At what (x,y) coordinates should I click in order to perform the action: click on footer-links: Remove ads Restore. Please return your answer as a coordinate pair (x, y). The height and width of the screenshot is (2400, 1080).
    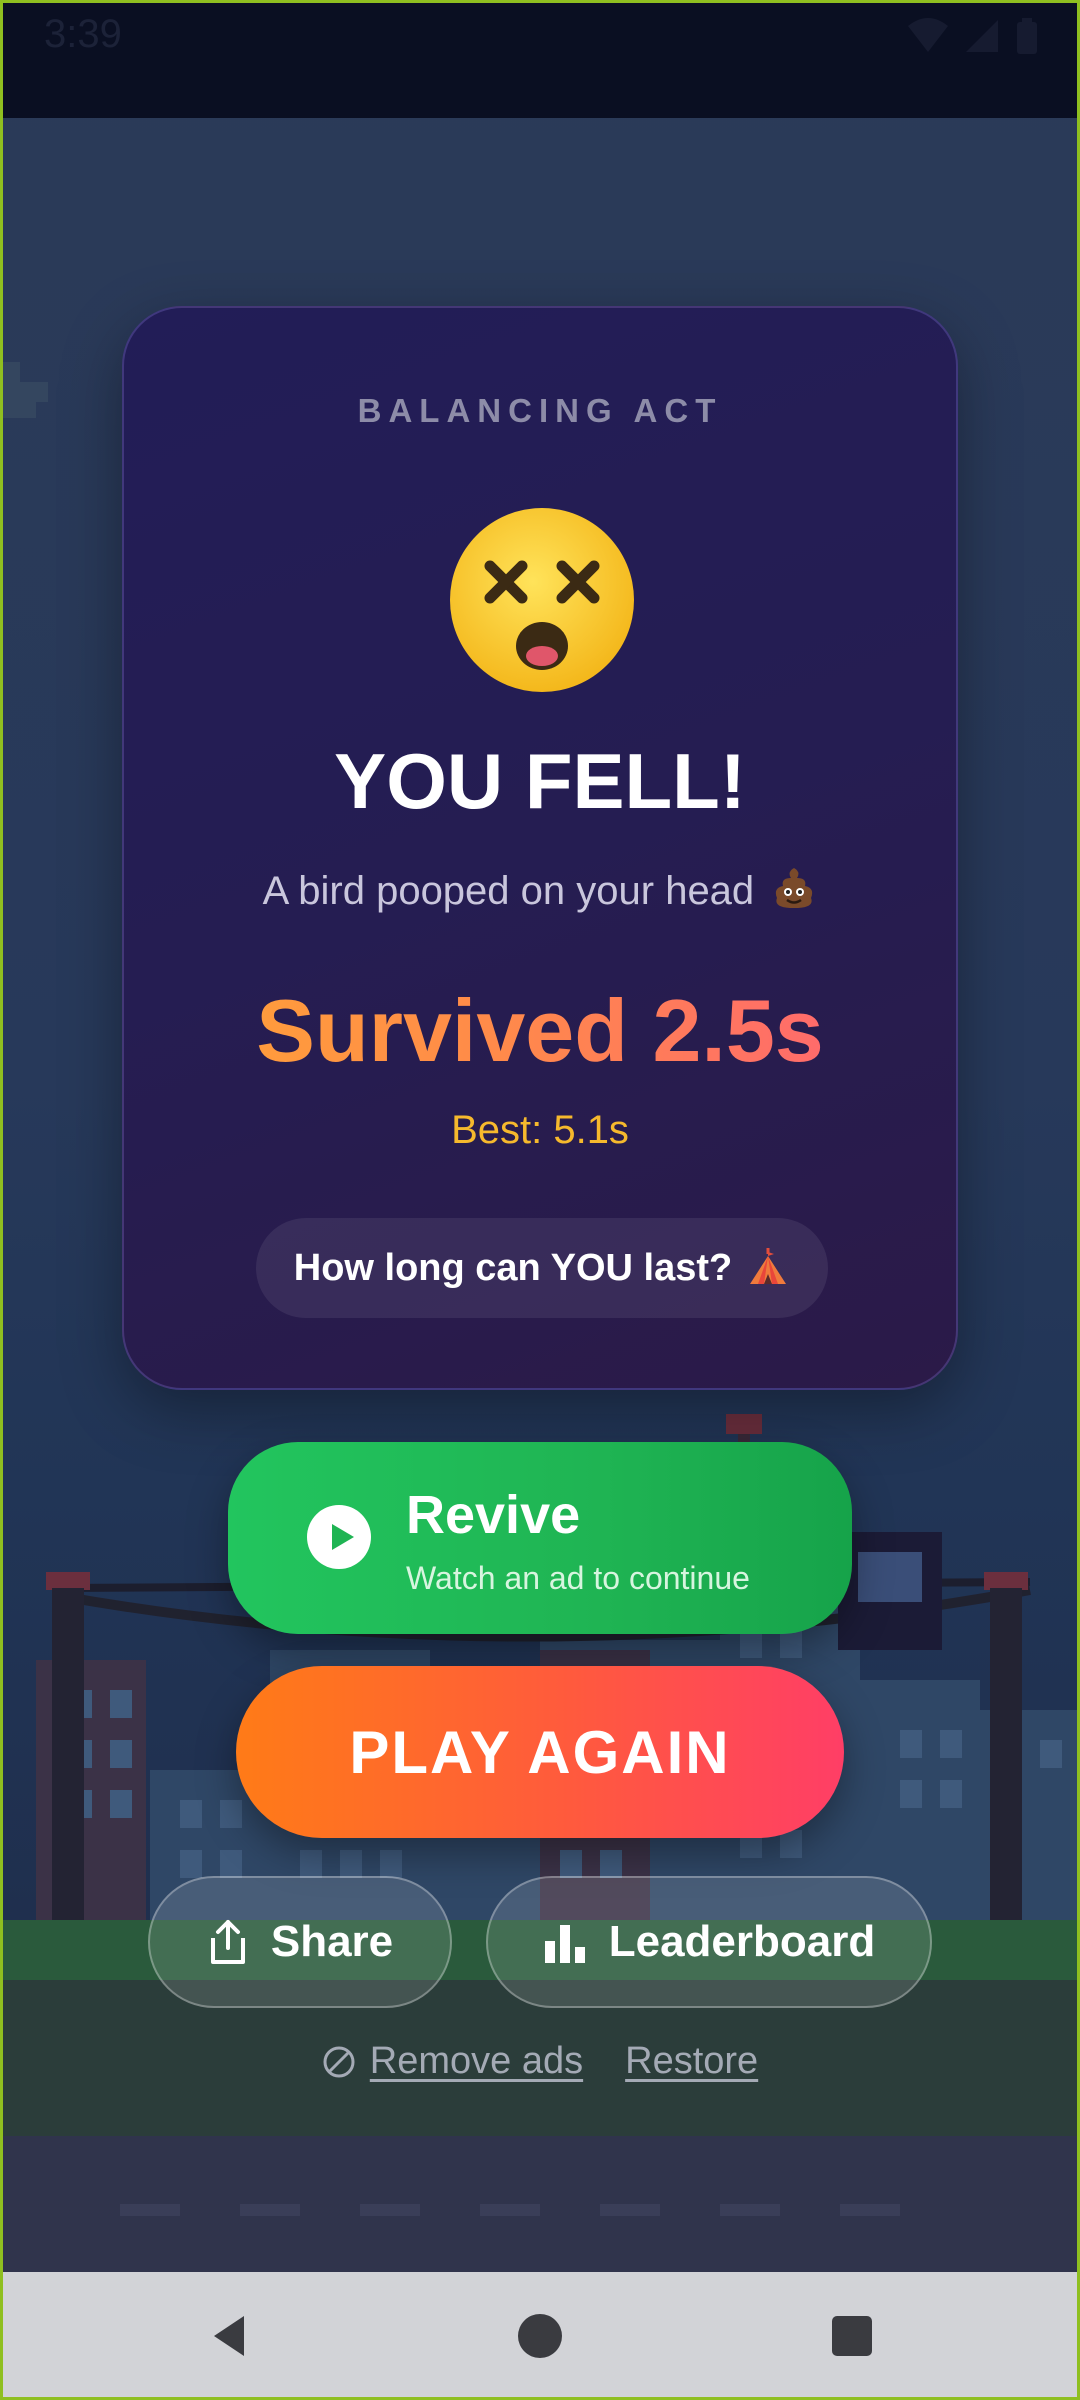
    Looking at the image, I should click on (540, 2061).